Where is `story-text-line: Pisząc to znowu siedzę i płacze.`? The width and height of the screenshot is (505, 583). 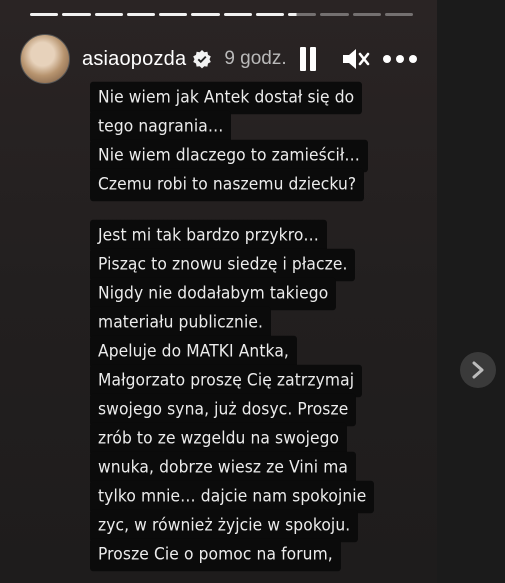
story-text-line: Pisząc to znowu siedzę i płacze. is located at coordinates (223, 265).